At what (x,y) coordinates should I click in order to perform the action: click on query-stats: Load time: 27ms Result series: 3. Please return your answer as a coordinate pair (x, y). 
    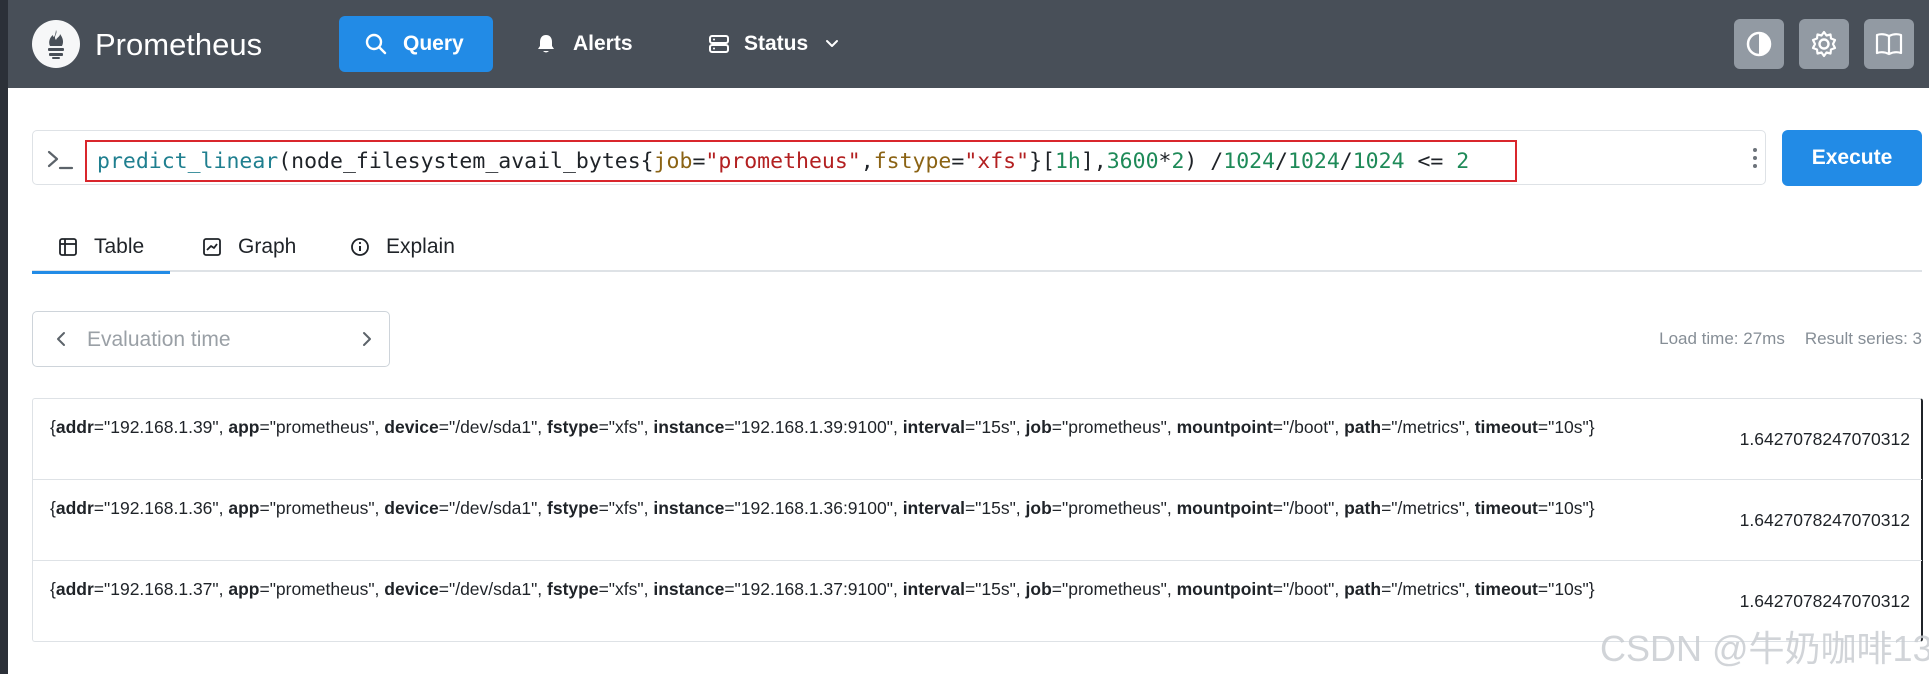
    Looking at the image, I should click on (1790, 339).